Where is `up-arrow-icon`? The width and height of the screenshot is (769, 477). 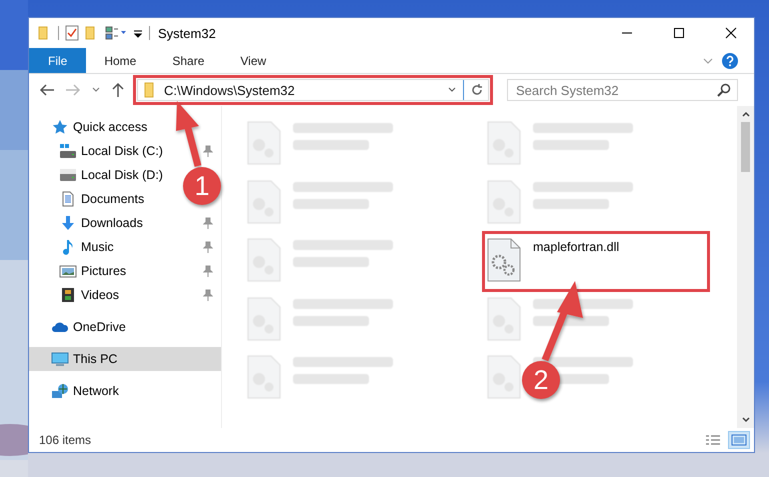 up-arrow-icon is located at coordinates (118, 90).